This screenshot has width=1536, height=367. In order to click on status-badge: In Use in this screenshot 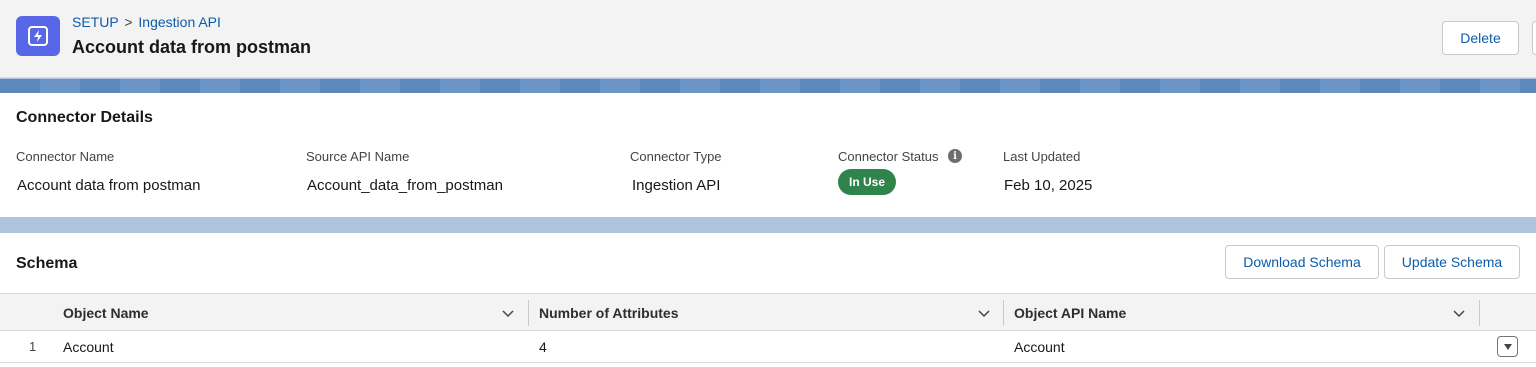, I will do `click(867, 182)`.